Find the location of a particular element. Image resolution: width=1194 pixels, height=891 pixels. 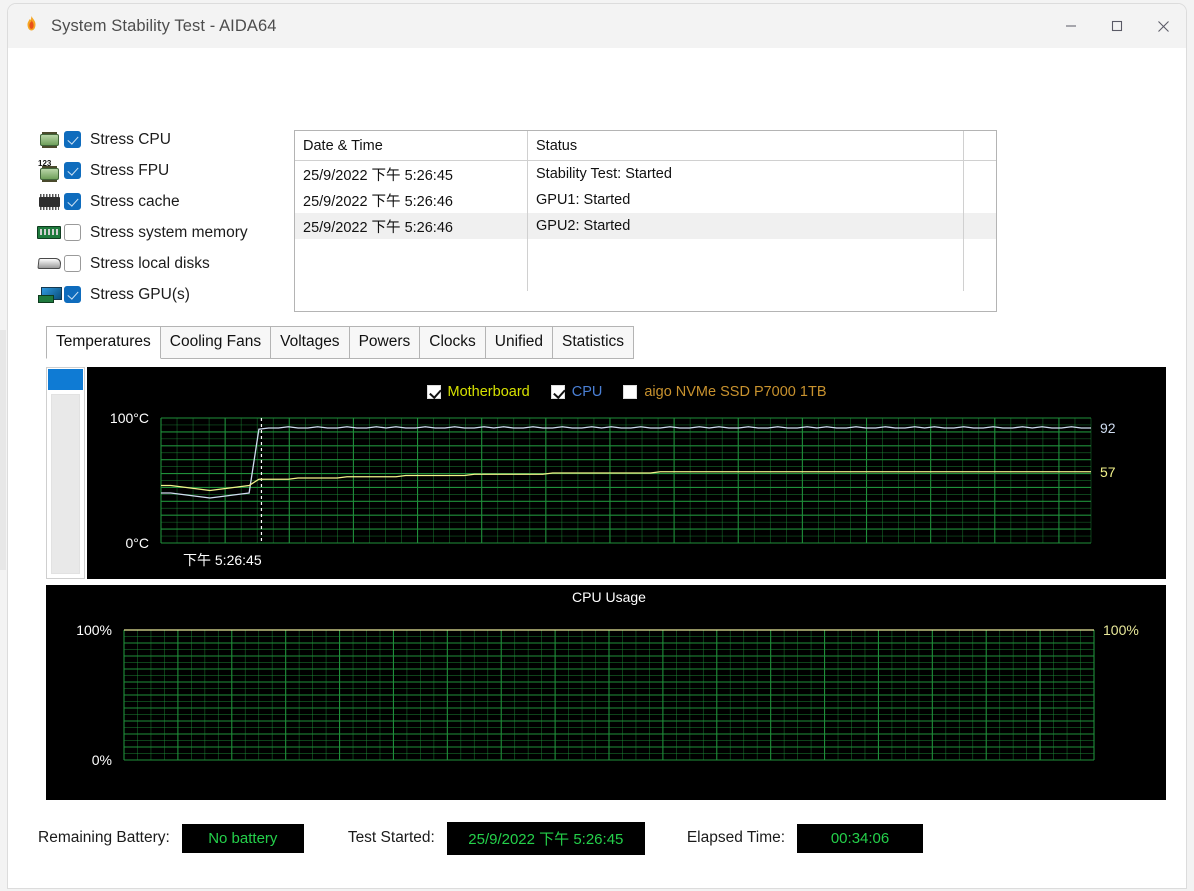

stress-option-label: Stress system memory is located at coordinates (169, 232).